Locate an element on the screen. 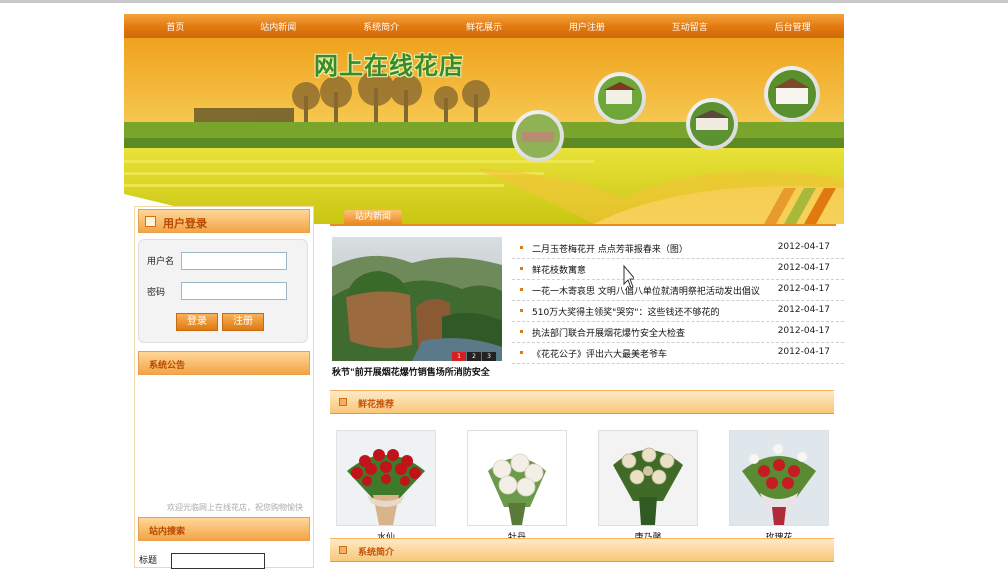  password-input is located at coordinates (234, 291).